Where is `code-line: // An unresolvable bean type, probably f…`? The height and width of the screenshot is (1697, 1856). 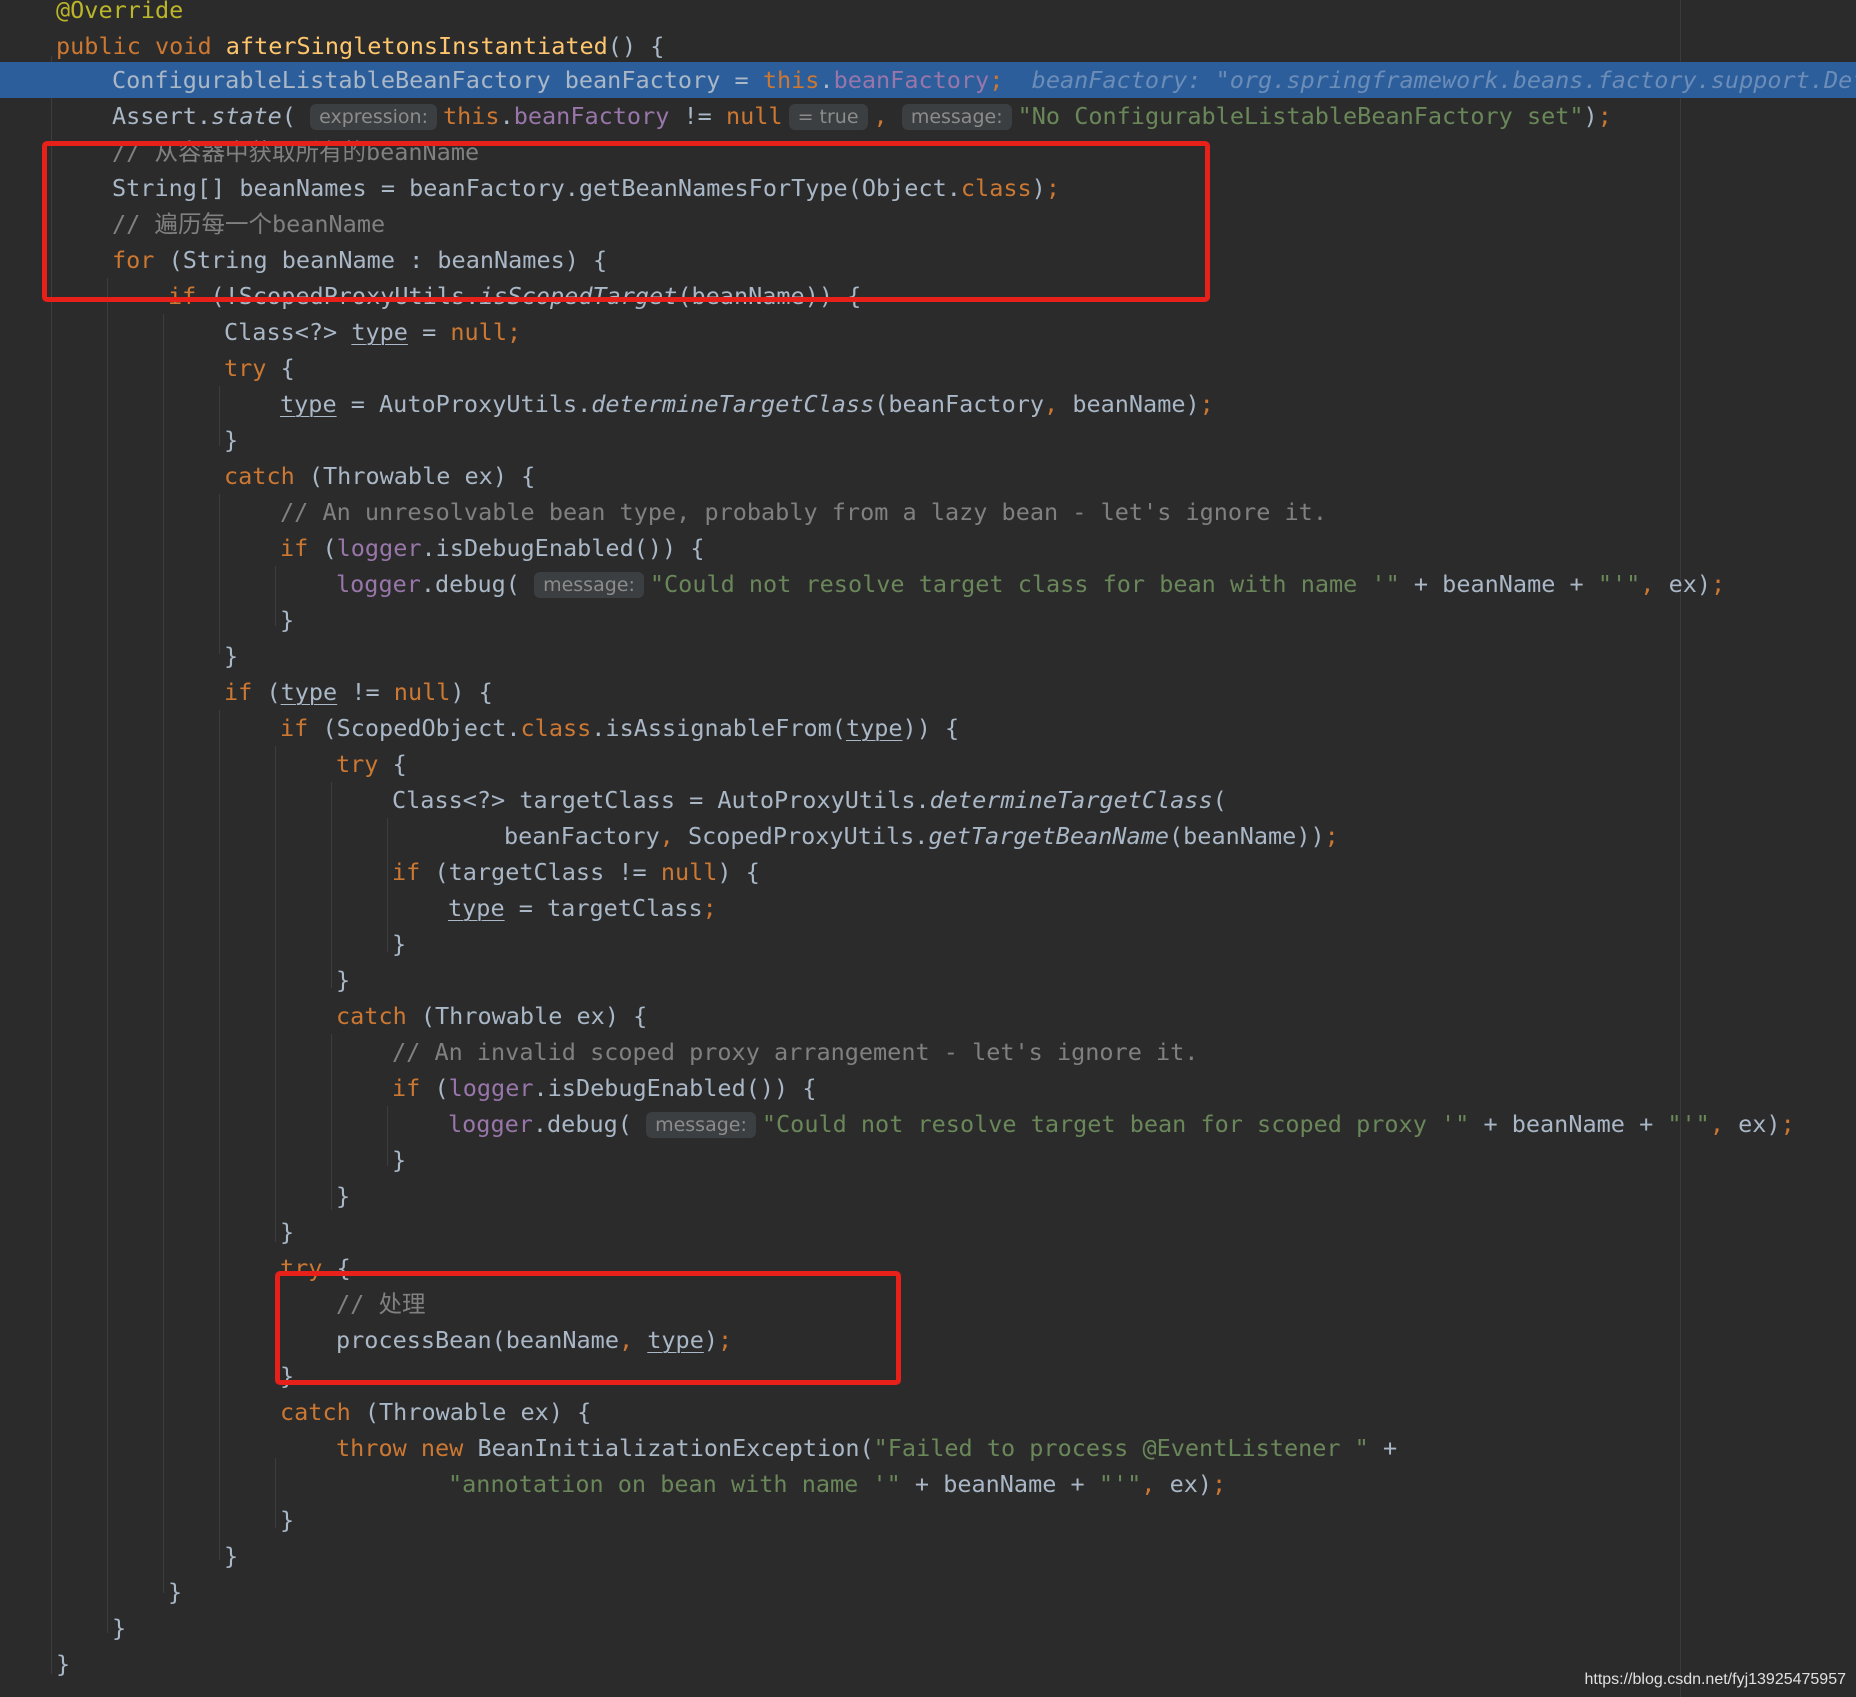 code-line: // An unresolvable bean type, probably f… is located at coordinates (928, 512).